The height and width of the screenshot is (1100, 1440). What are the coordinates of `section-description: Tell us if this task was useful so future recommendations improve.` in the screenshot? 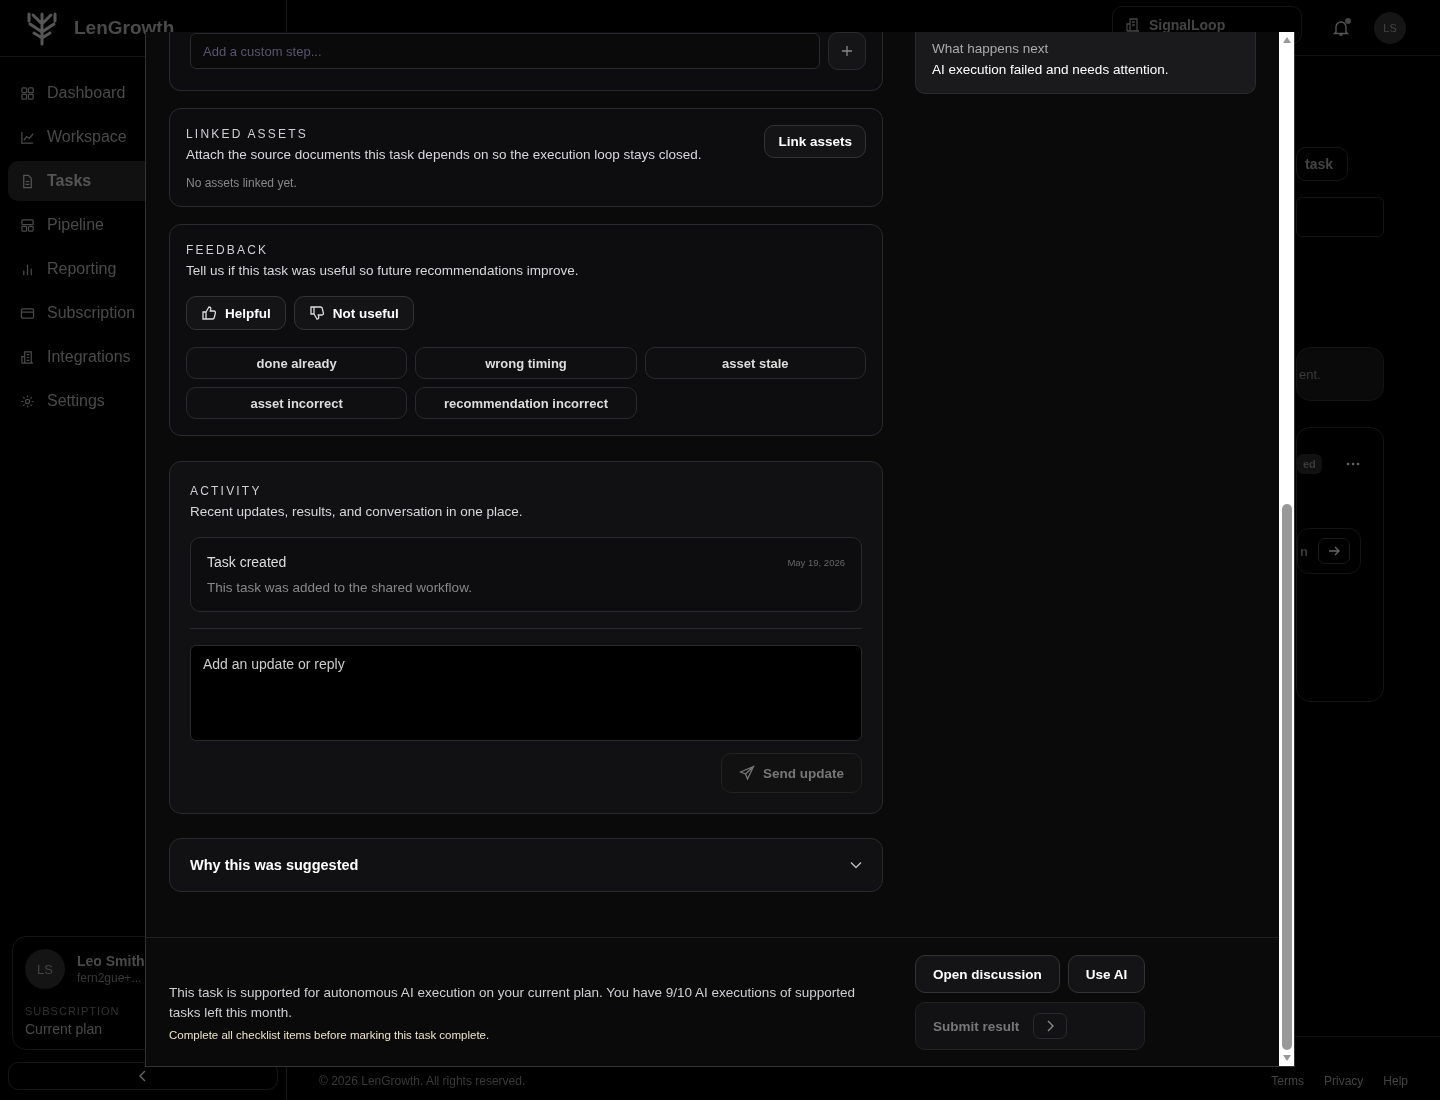 It's located at (383, 270).